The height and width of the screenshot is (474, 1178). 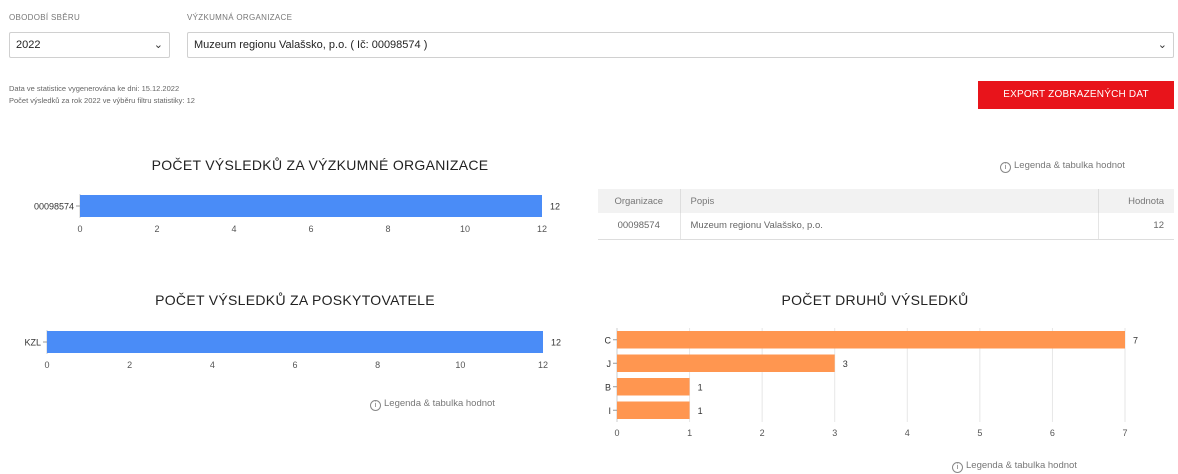 What do you see at coordinates (979, 433) in the screenshot?
I see `tick-label: 5` at bounding box center [979, 433].